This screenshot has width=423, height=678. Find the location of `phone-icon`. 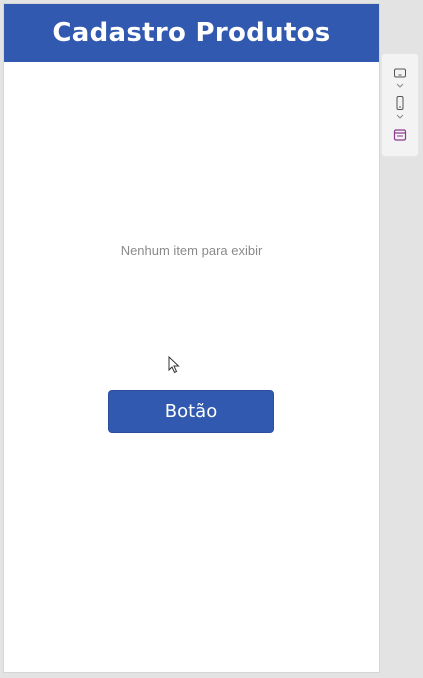

phone-icon is located at coordinates (400, 103).